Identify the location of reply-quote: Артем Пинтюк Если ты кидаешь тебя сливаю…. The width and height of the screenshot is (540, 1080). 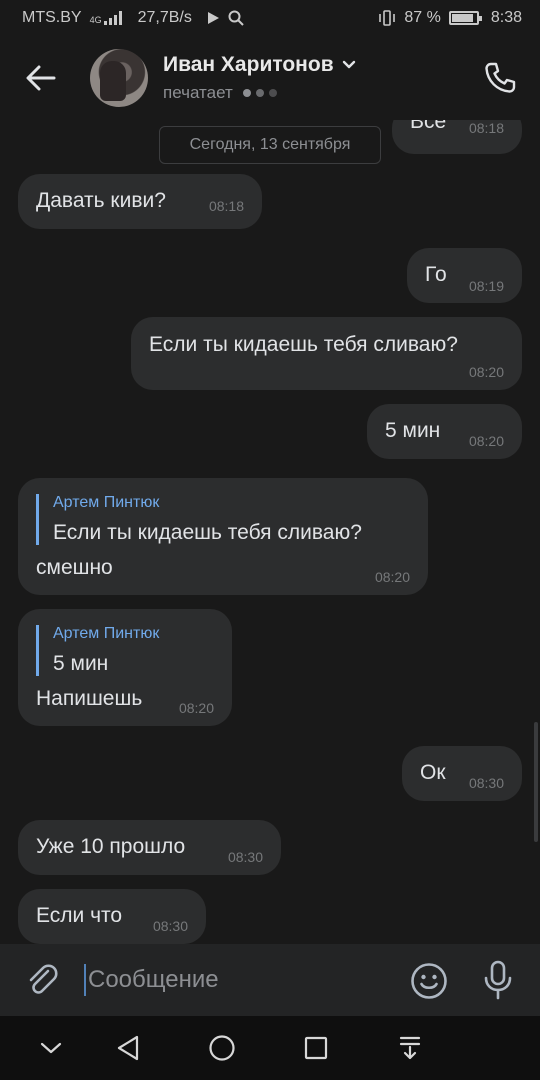
(199, 519).